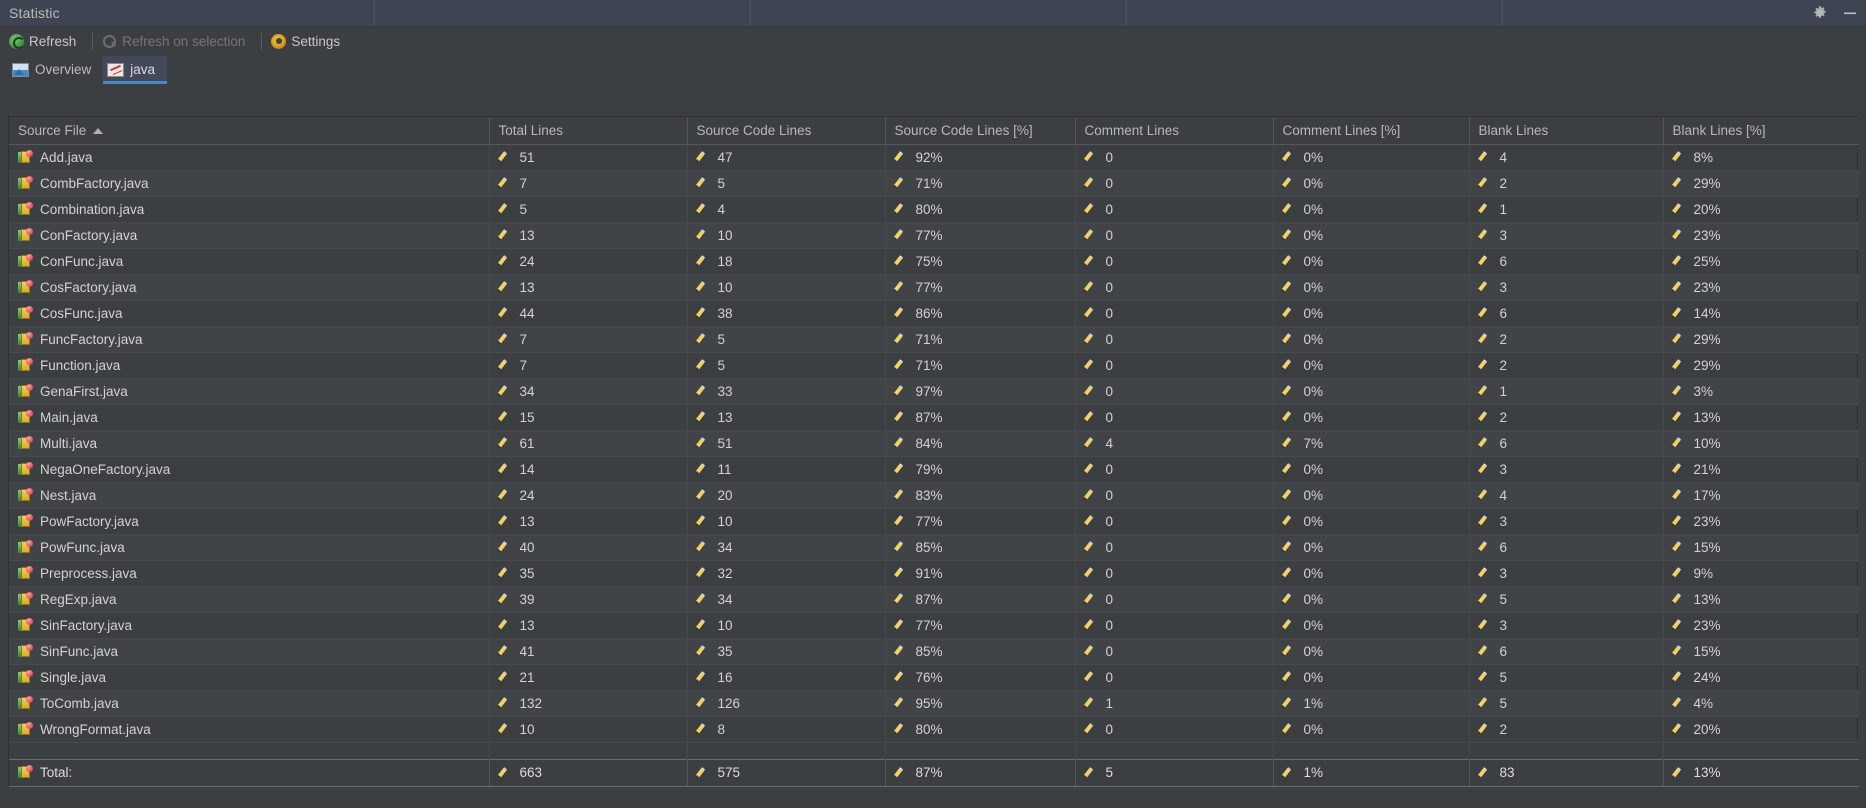 The height and width of the screenshot is (808, 1866). What do you see at coordinates (177, 41) in the screenshot?
I see `refresh-on-selection-button: Refresh on selection` at bounding box center [177, 41].